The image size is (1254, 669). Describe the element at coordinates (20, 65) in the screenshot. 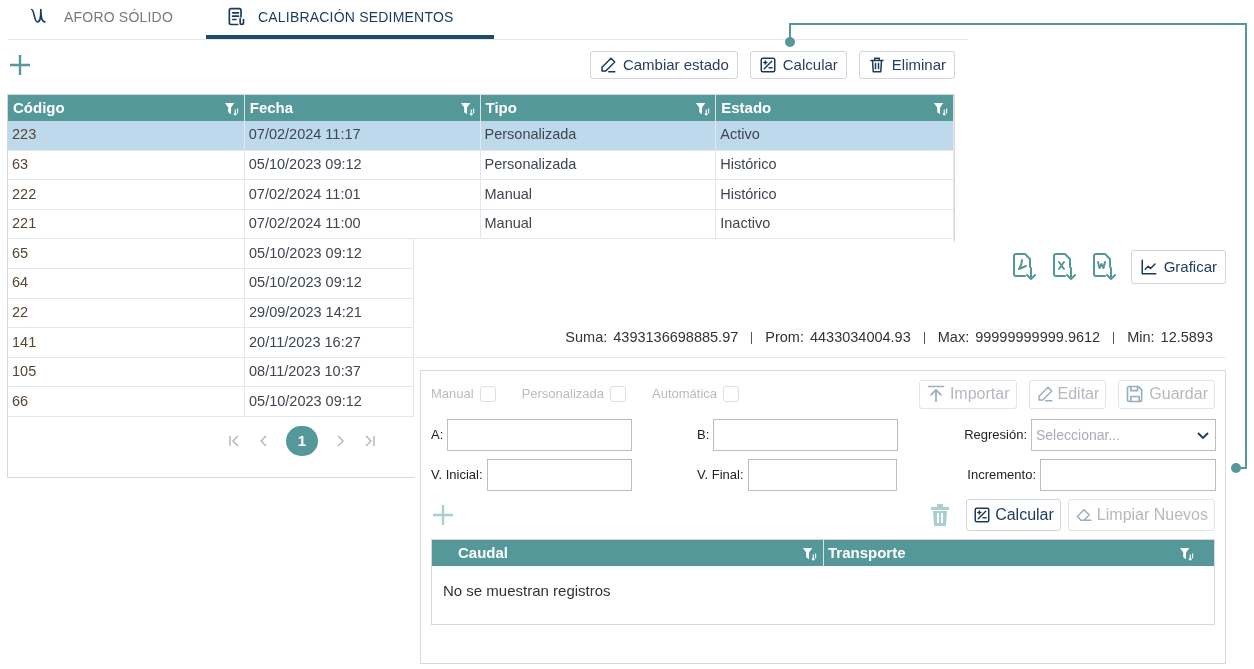

I see `plus-icon` at that location.